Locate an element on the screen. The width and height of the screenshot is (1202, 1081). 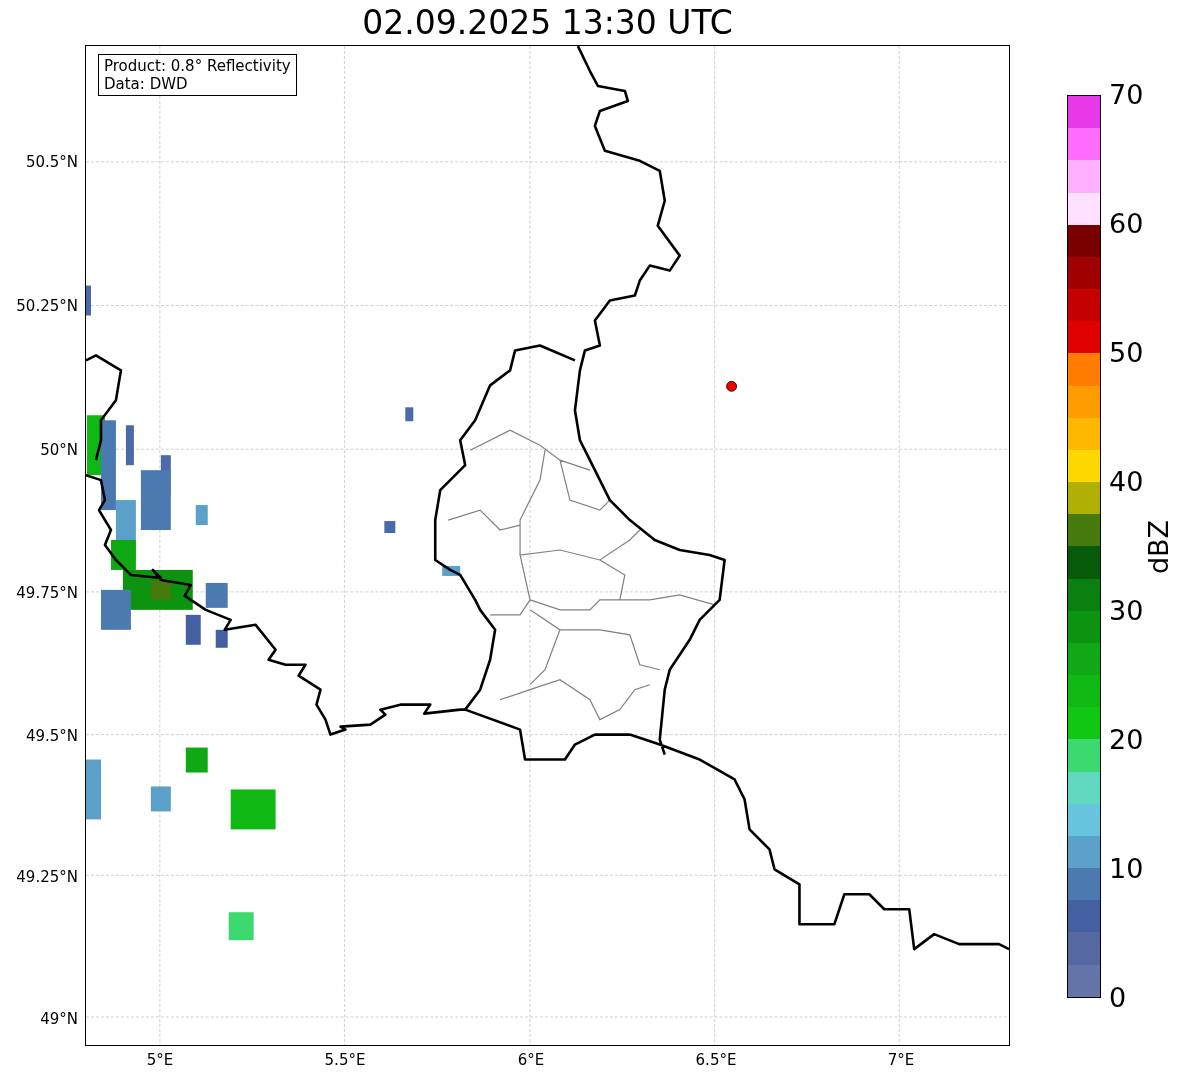
latitude-label: 49.5°N is located at coordinates (51, 736).